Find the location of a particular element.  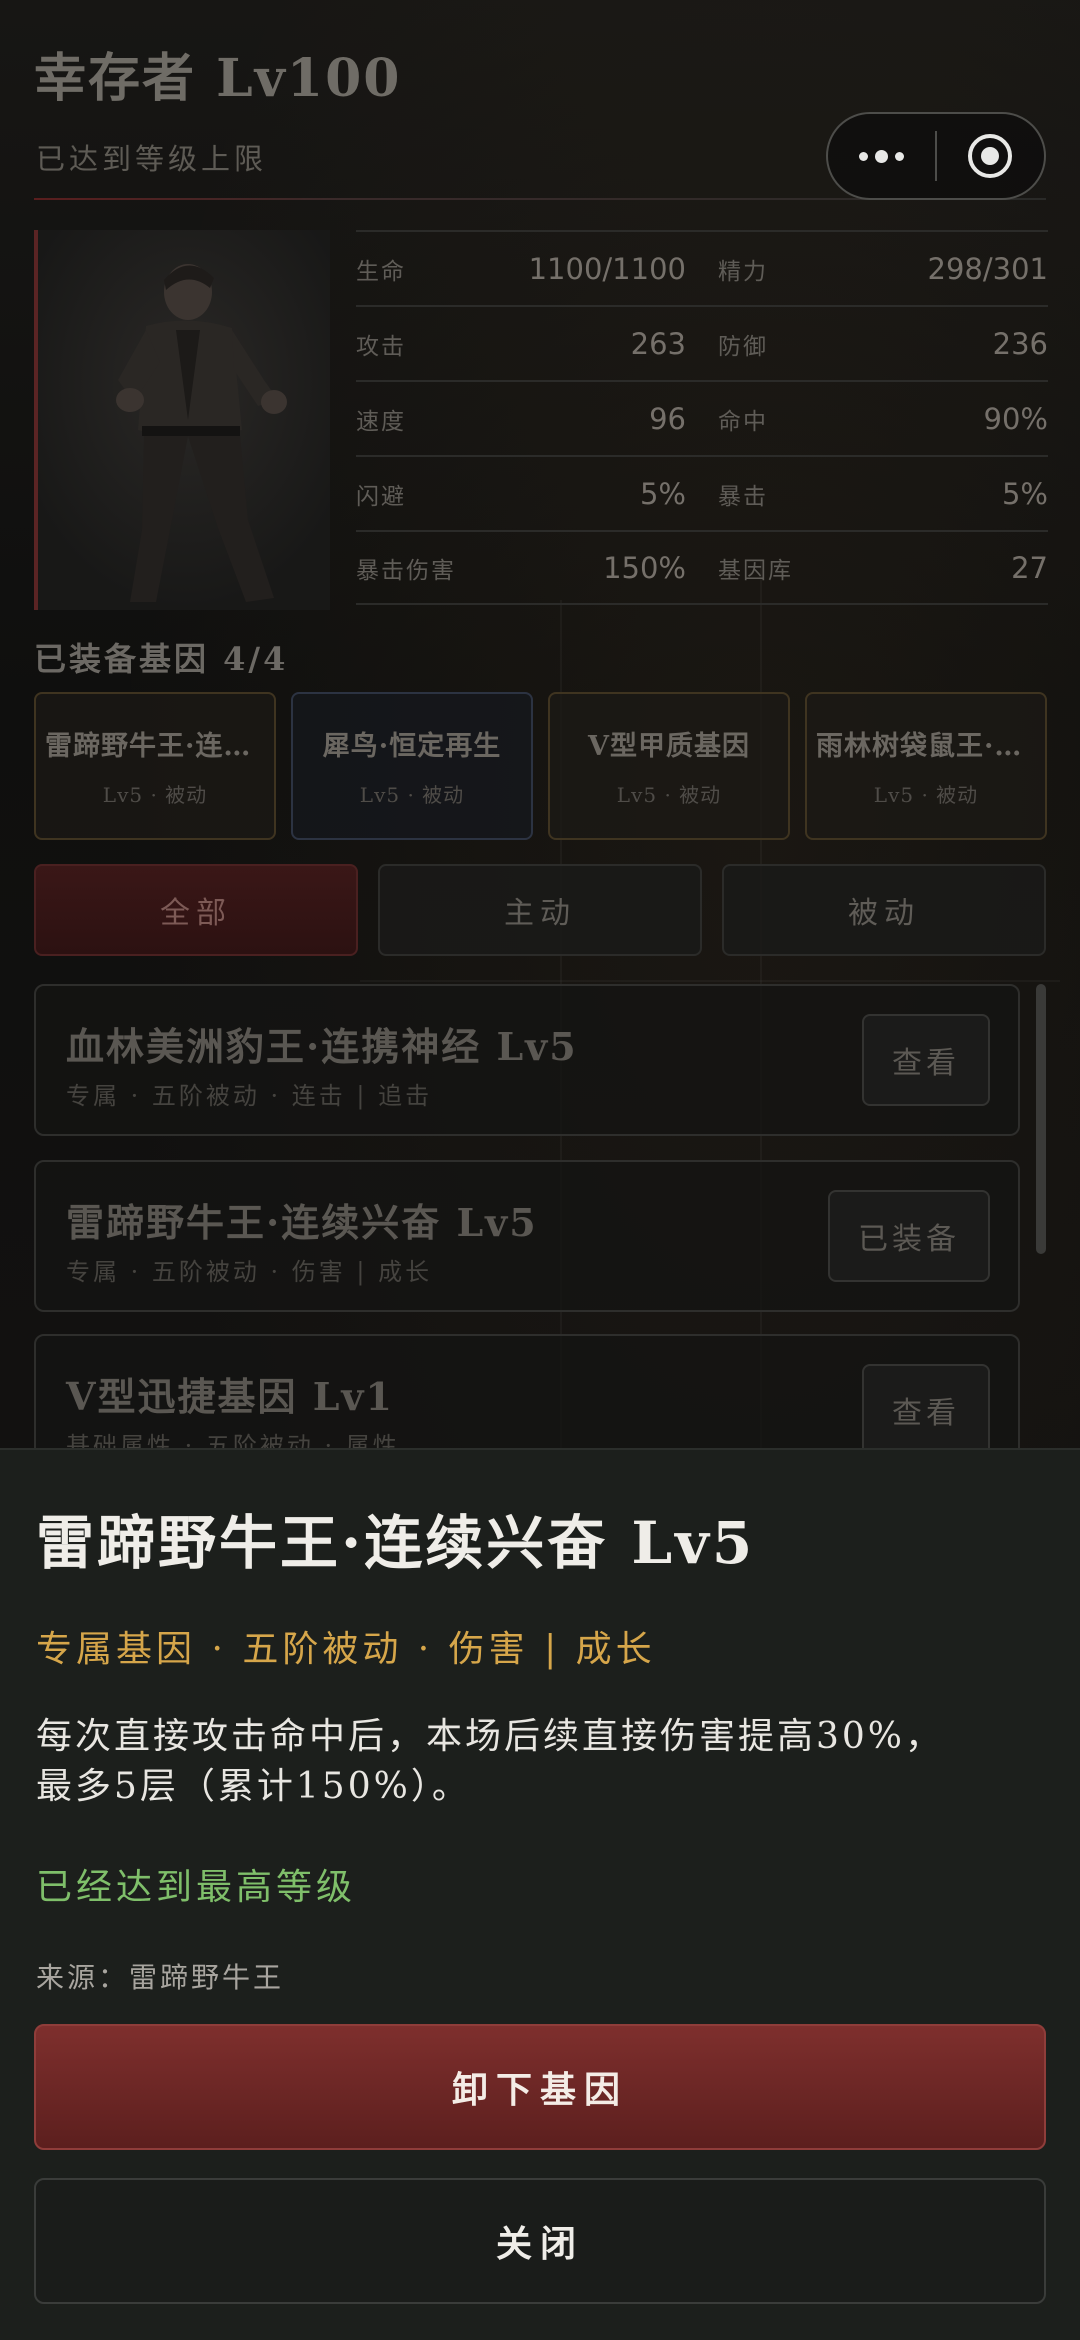

equipped-gene-card: 雨林树袋鼠王·灵巧 Lv5 · 被动 is located at coordinates (926, 766).